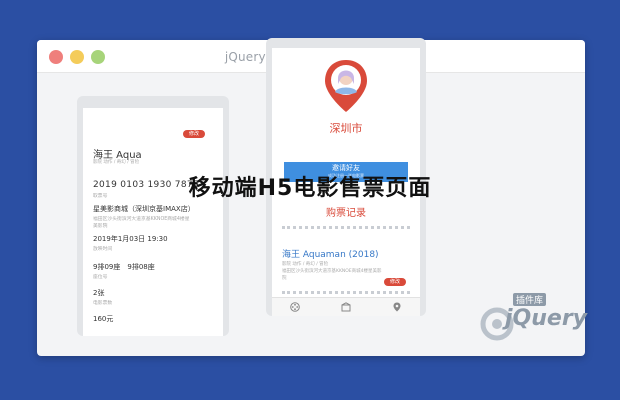  What do you see at coordinates (144, 209) in the screenshot?
I see `cinema-name: 星美影商城（深圳京基IMAX店）` at bounding box center [144, 209].